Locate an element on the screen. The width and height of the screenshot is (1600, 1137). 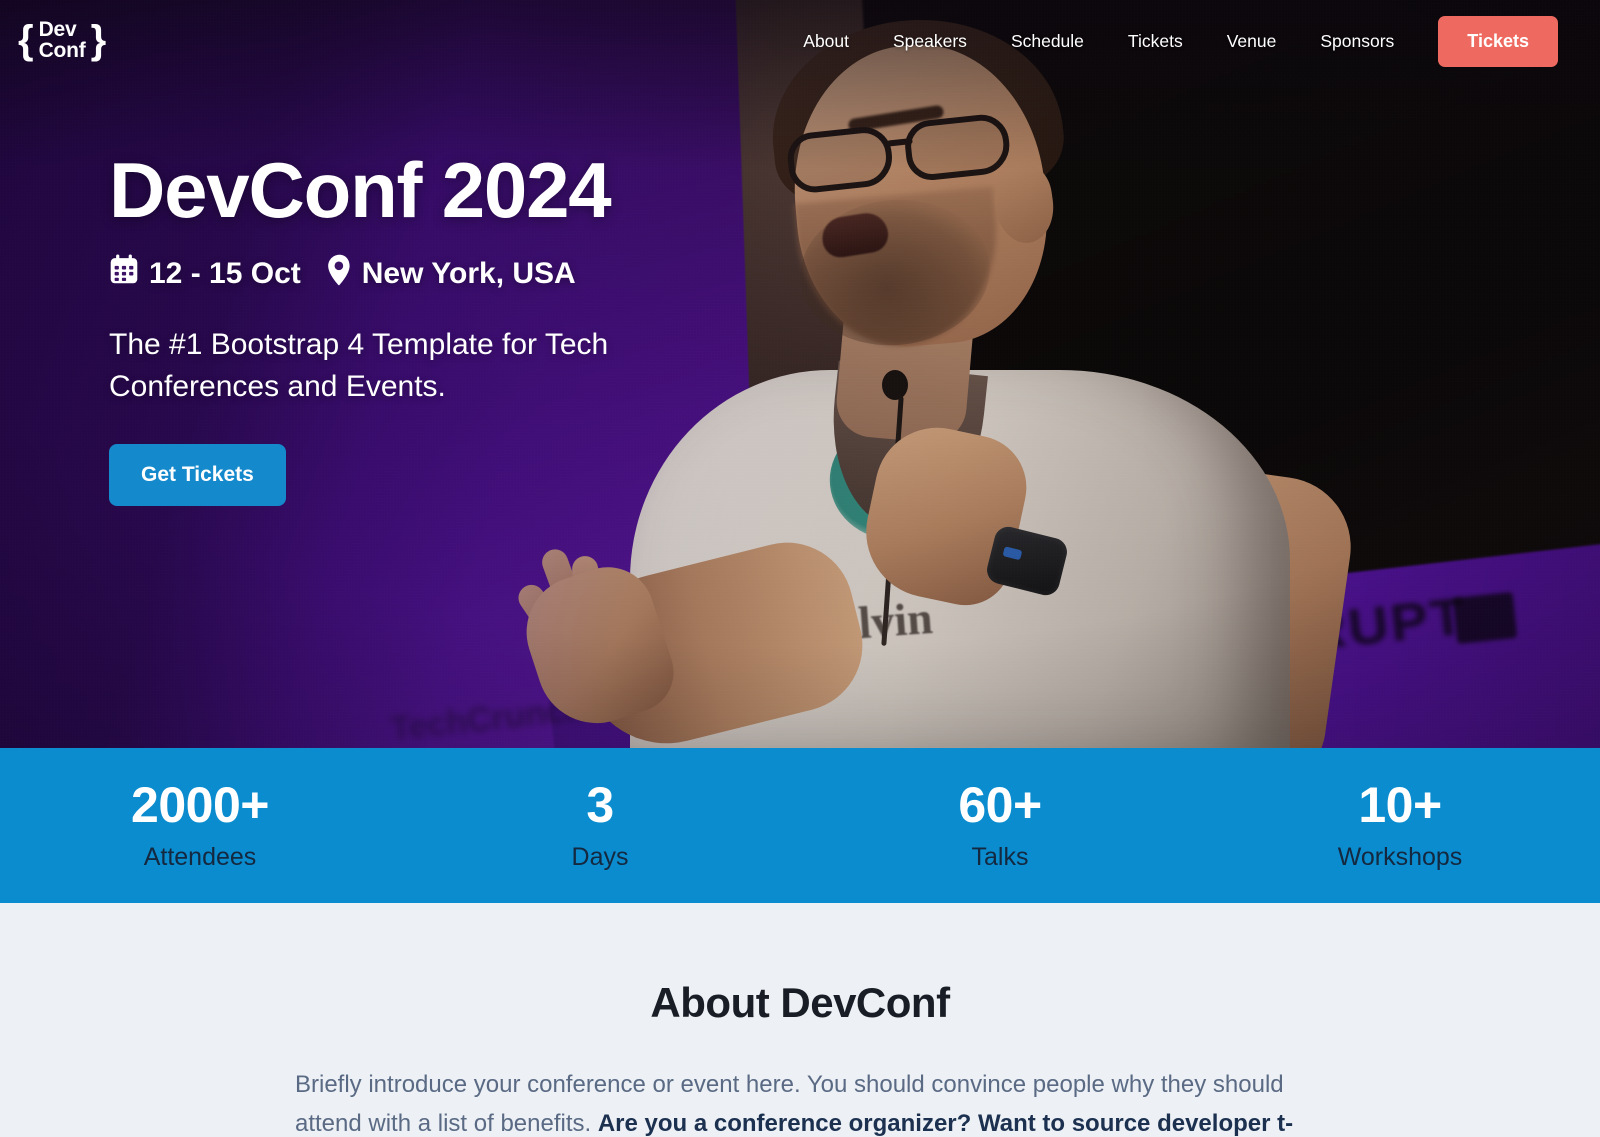
stat-label: Attendees is located at coordinates (200, 856).